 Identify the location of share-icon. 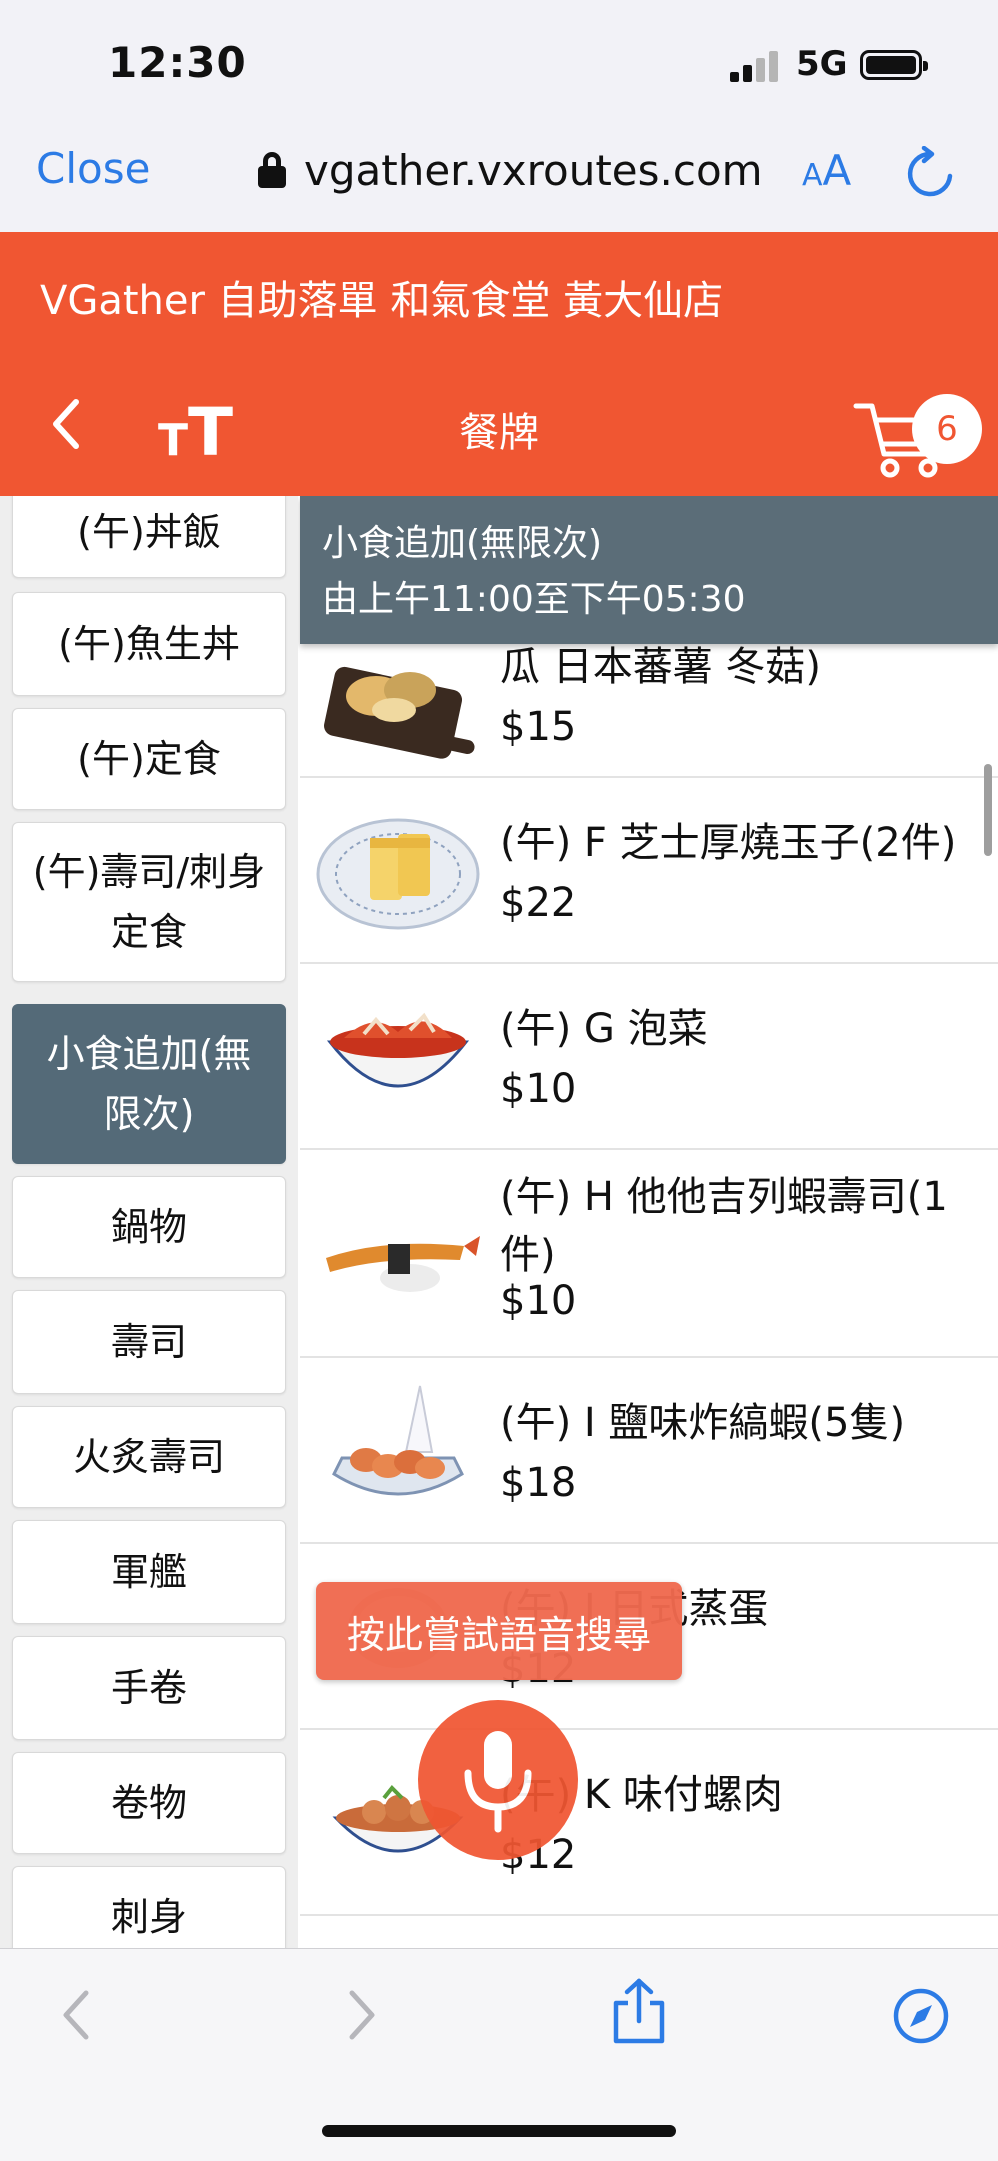
(639, 2014).